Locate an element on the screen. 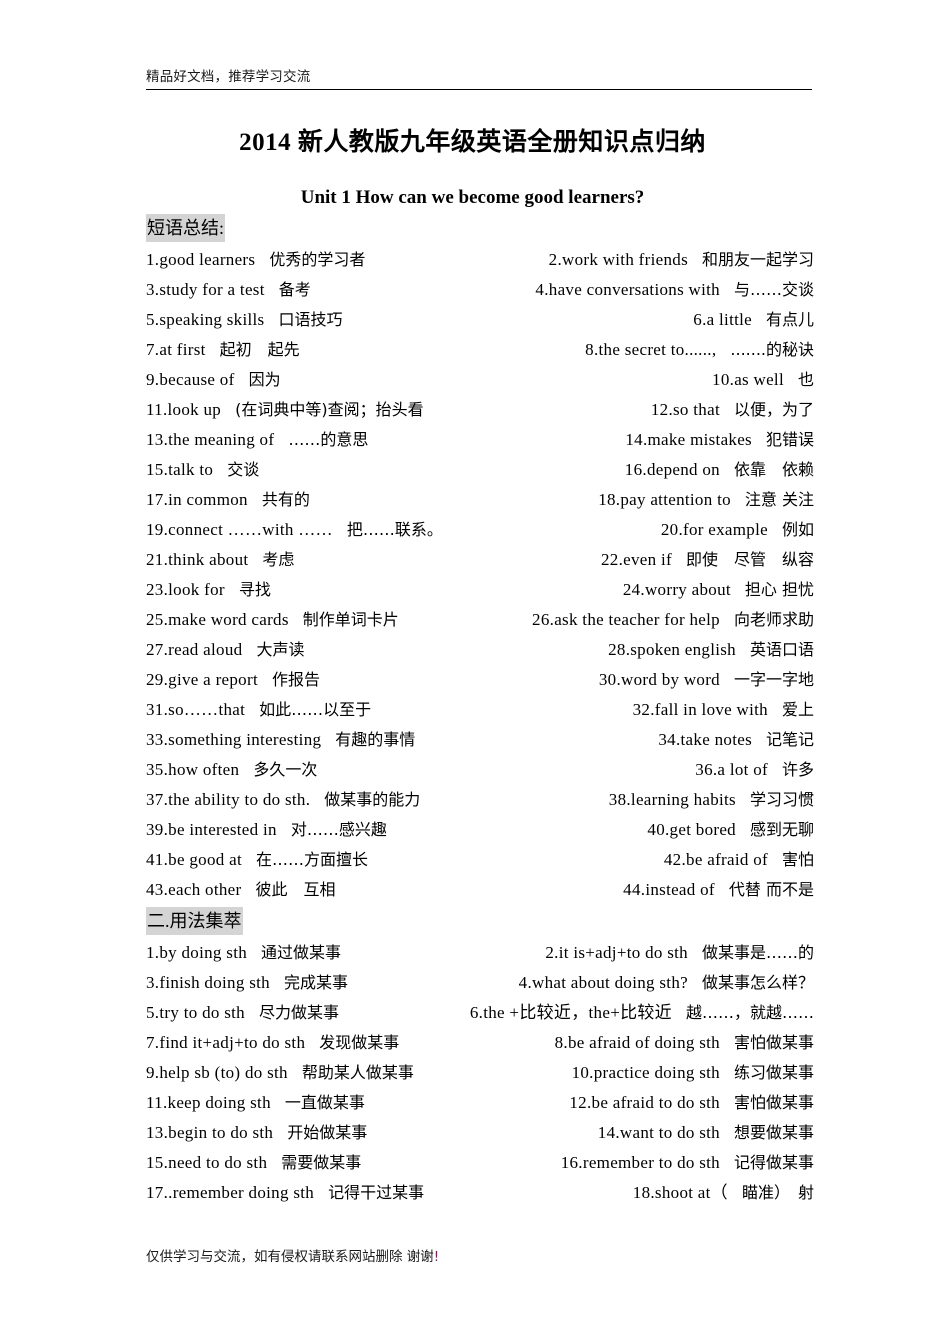 The height and width of the screenshot is (1337, 945). phrase-entry: 3. study for a test 备考 is located at coordinates (228, 290).